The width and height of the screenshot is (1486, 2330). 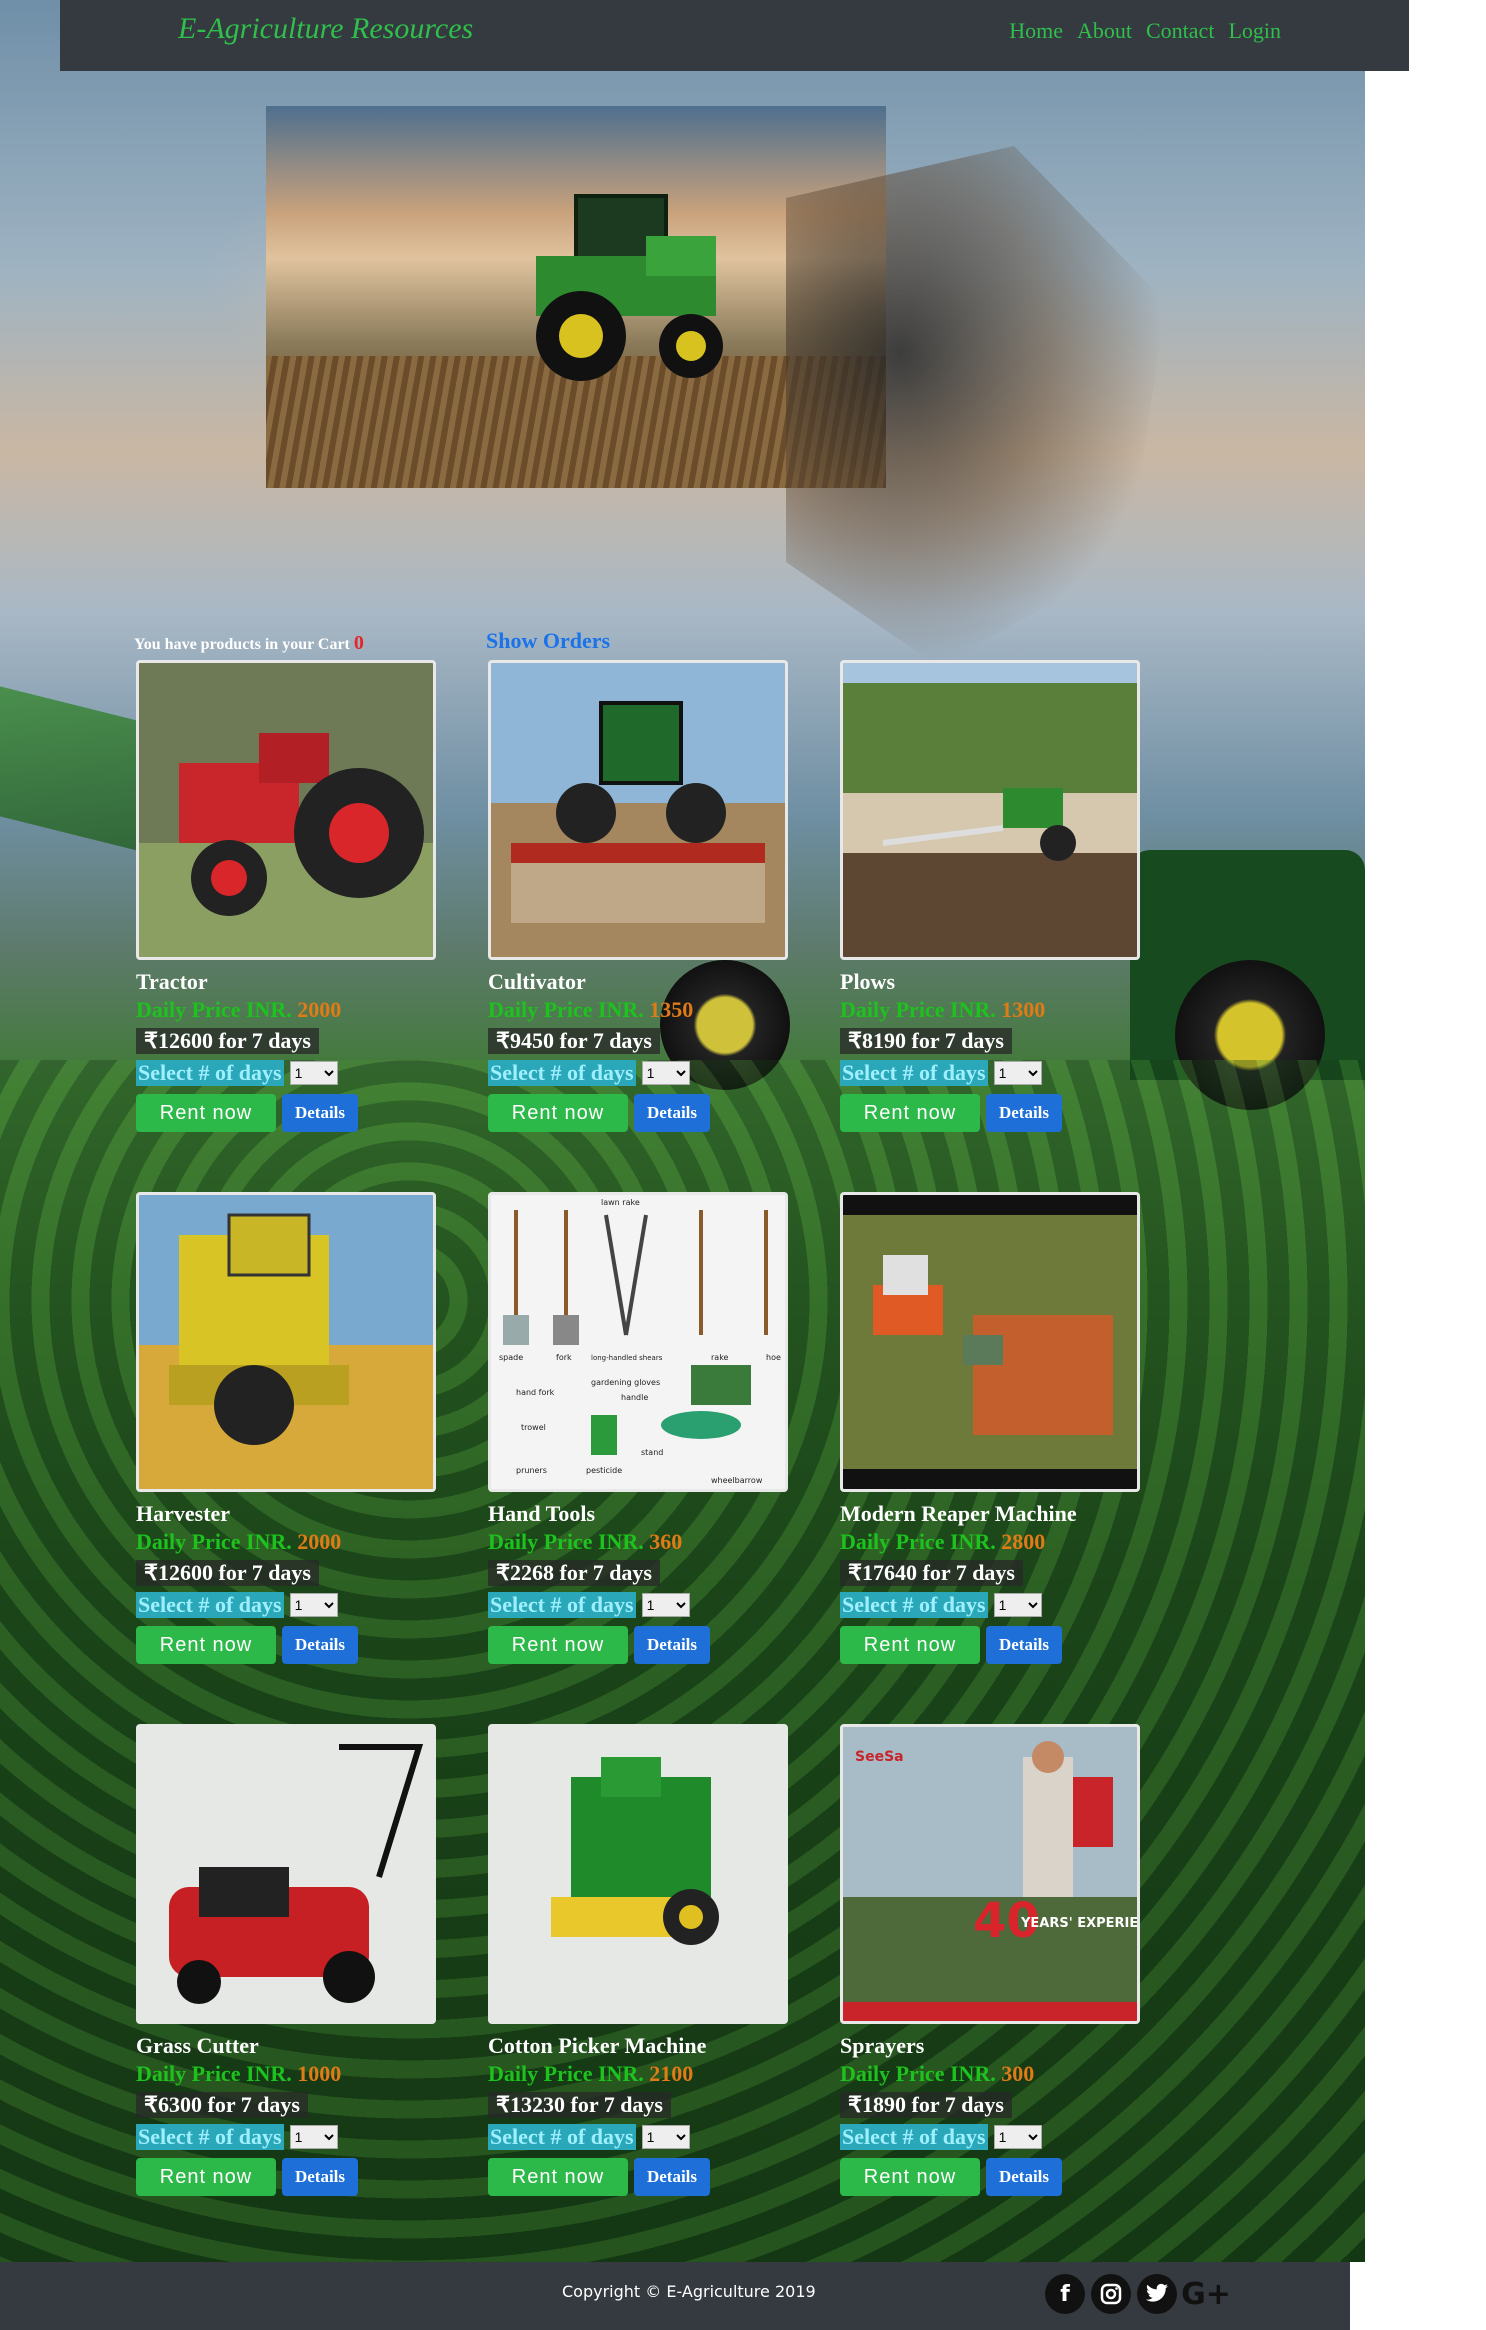 I want to click on facebook-icon: f, so click(x=1065, y=2294).